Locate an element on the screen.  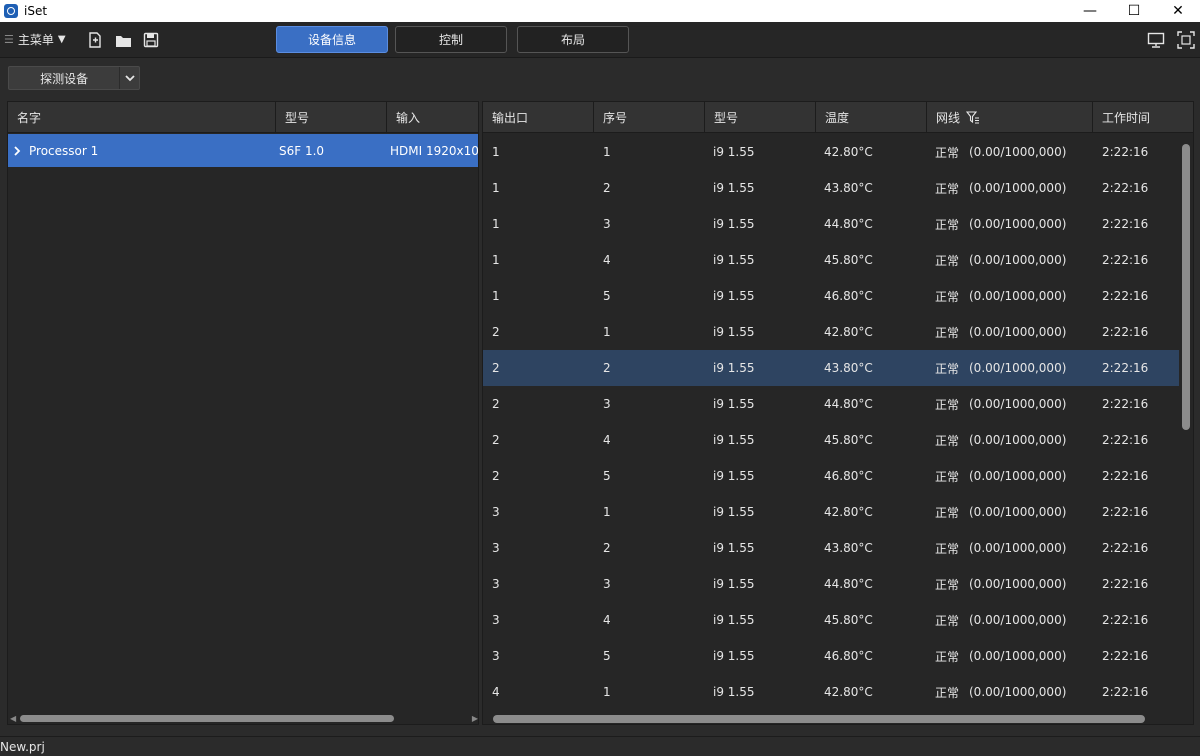
network-header-label: 网线 is located at coordinates (948, 118).